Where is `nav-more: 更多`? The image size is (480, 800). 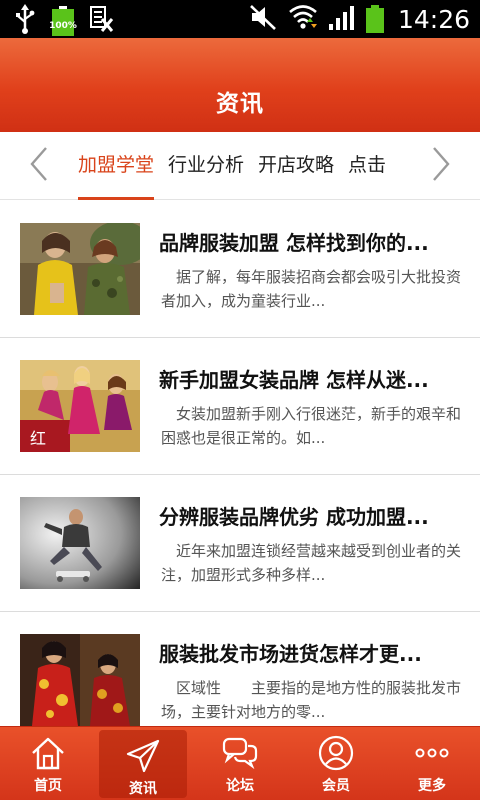 nav-more: 更多 is located at coordinates (432, 763).